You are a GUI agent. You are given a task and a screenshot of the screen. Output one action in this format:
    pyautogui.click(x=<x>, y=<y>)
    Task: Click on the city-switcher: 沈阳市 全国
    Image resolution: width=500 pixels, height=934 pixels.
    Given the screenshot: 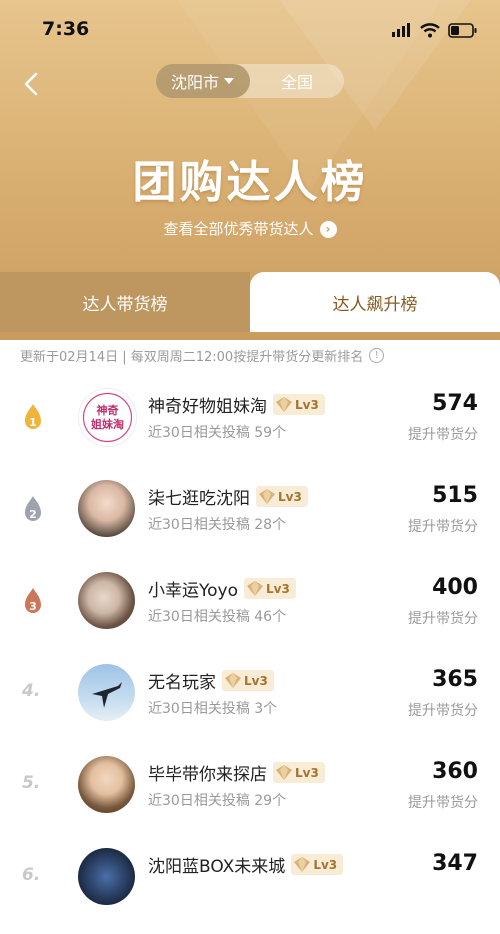 What is the action you would take?
    pyautogui.click(x=250, y=81)
    